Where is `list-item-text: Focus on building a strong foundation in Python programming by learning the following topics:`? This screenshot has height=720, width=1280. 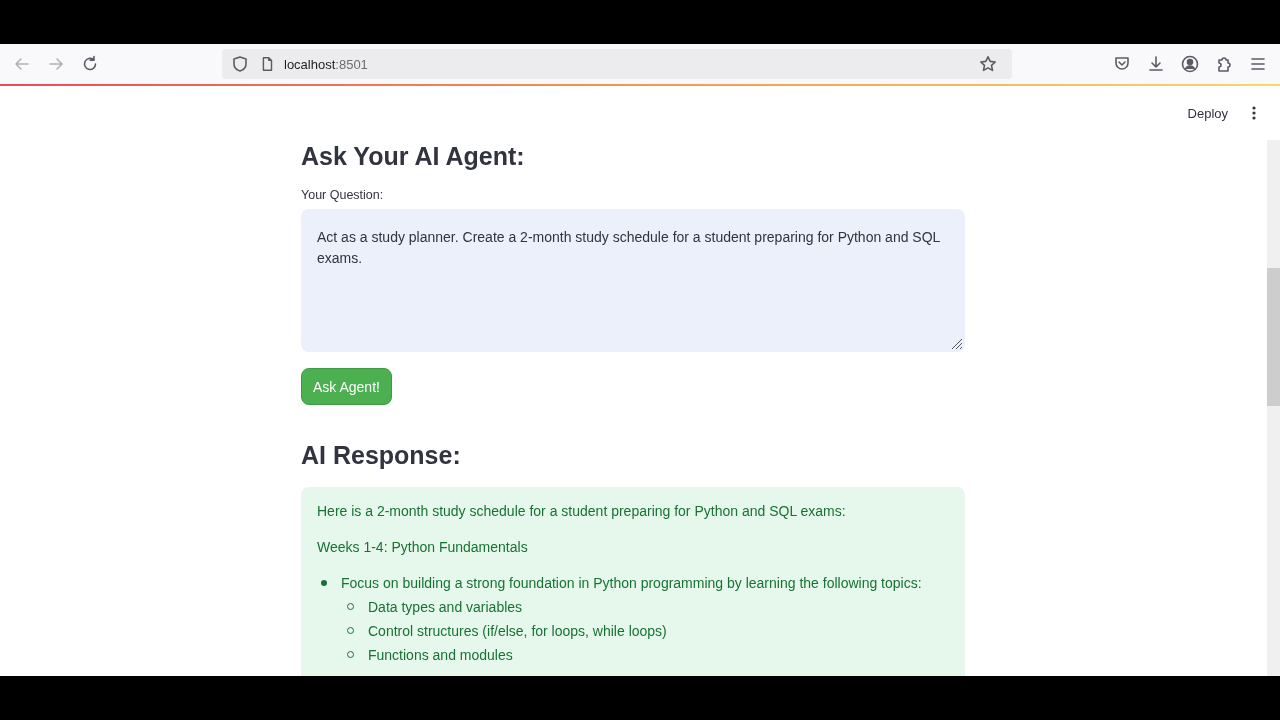
list-item-text: Focus on building a strong foundation in Python programming by learning the following topics: is located at coordinates (631, 583).